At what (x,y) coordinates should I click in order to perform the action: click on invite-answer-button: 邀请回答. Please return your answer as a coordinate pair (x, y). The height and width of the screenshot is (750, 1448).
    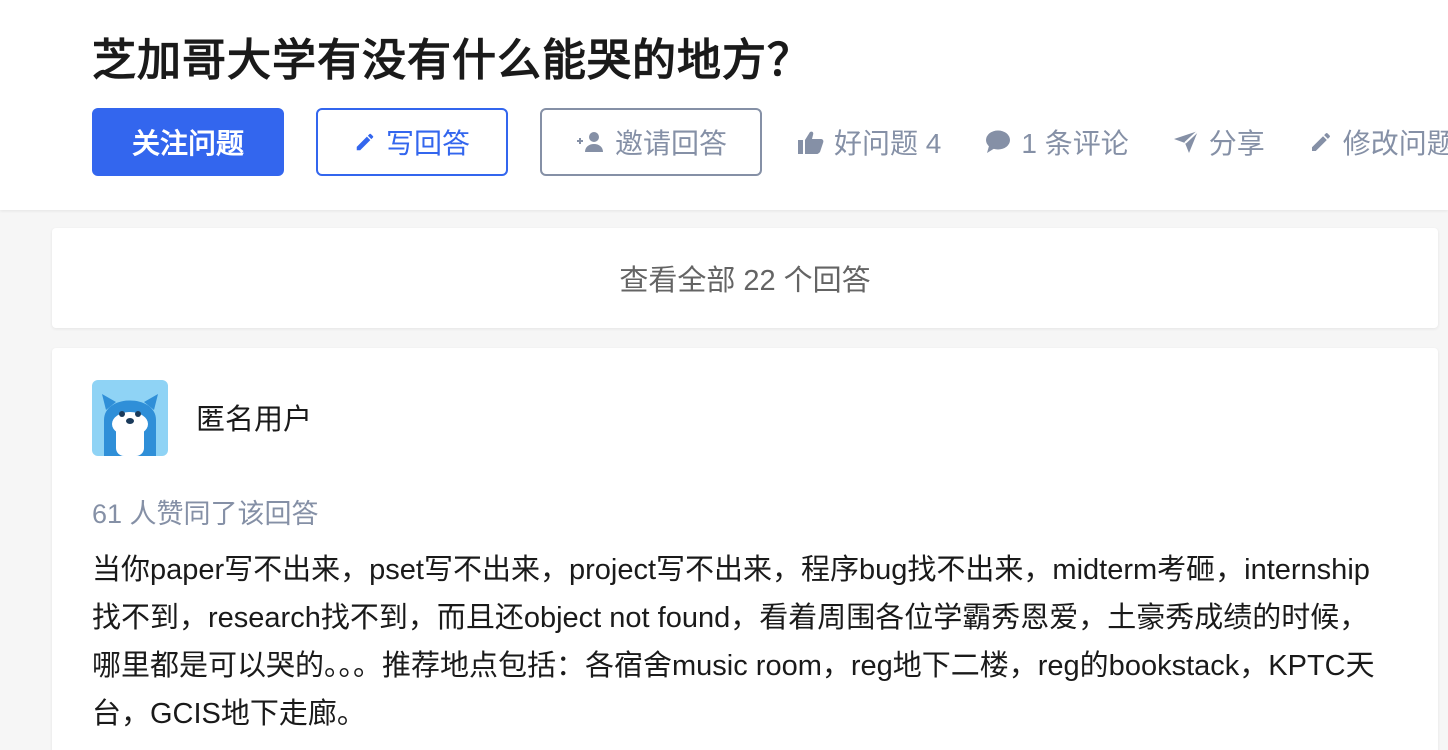
    Looking at the image, I should click on (651, 142).